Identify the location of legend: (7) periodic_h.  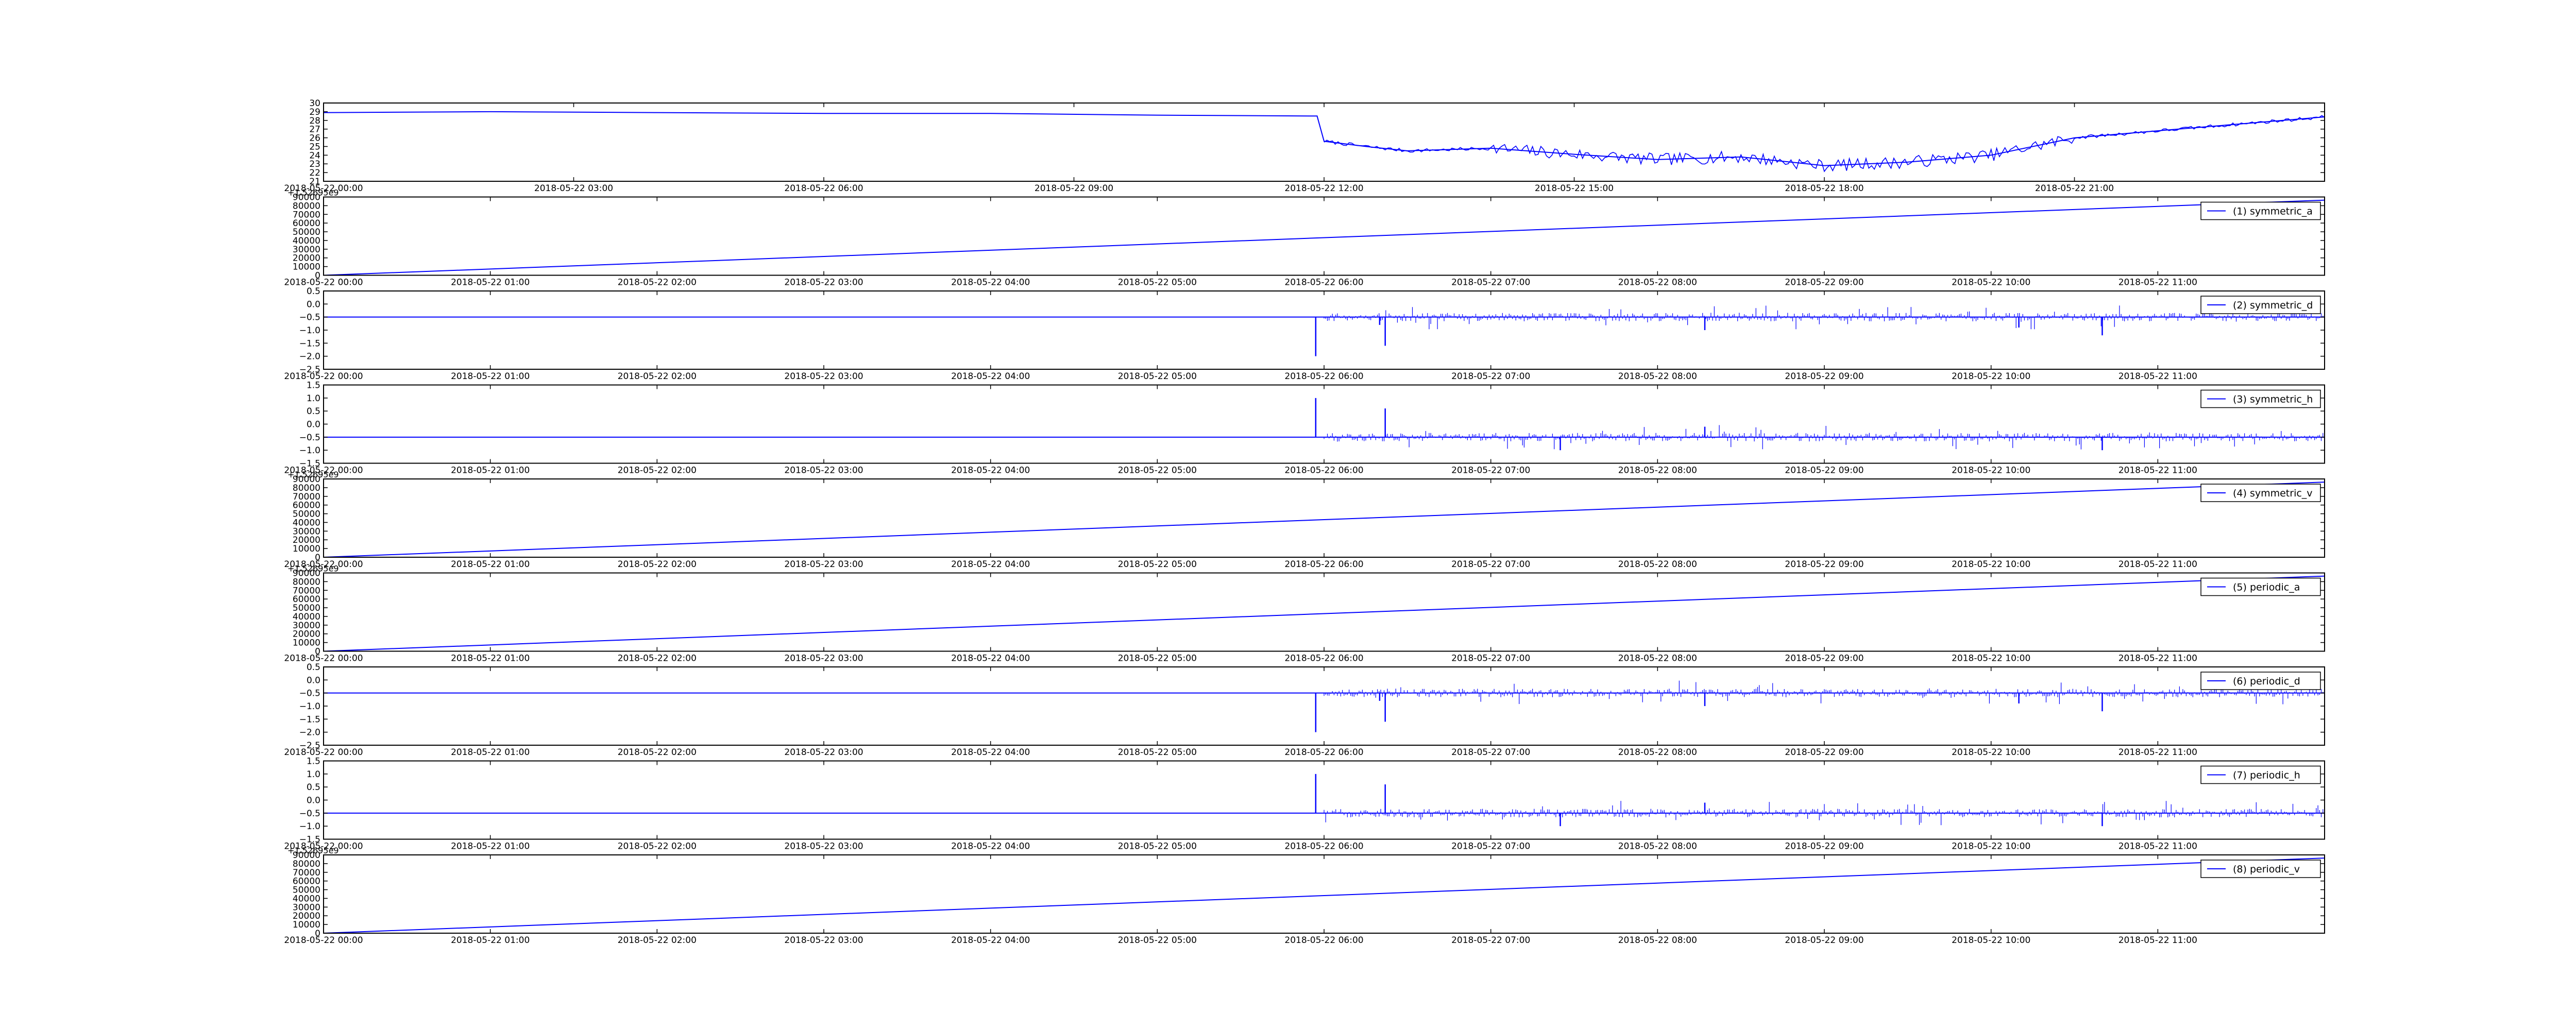
(2260, 774).